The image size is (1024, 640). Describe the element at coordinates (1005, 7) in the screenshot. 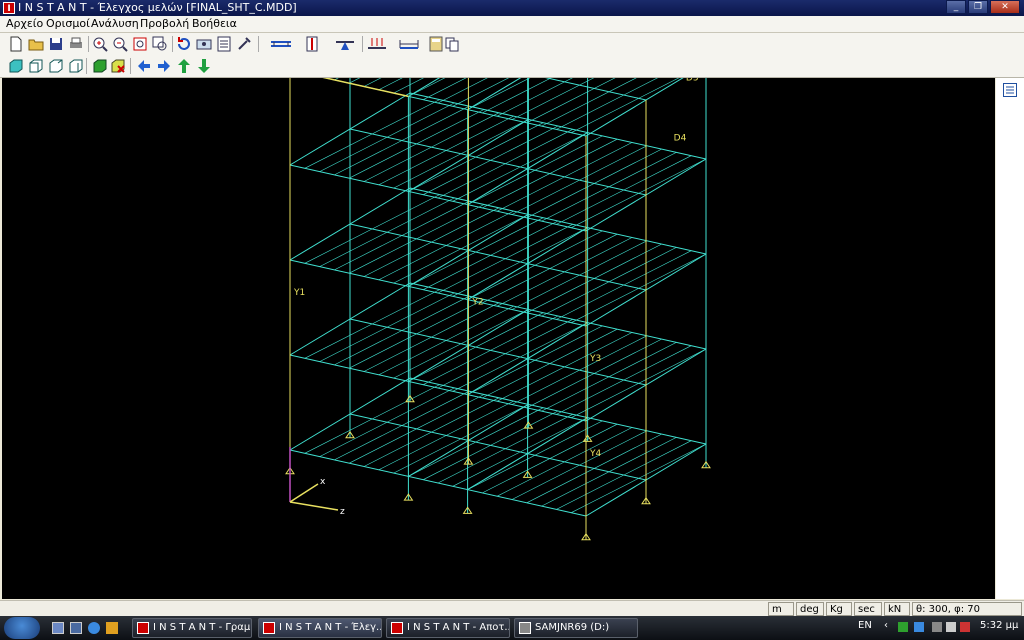

I see `close-button: ✕` at that location.